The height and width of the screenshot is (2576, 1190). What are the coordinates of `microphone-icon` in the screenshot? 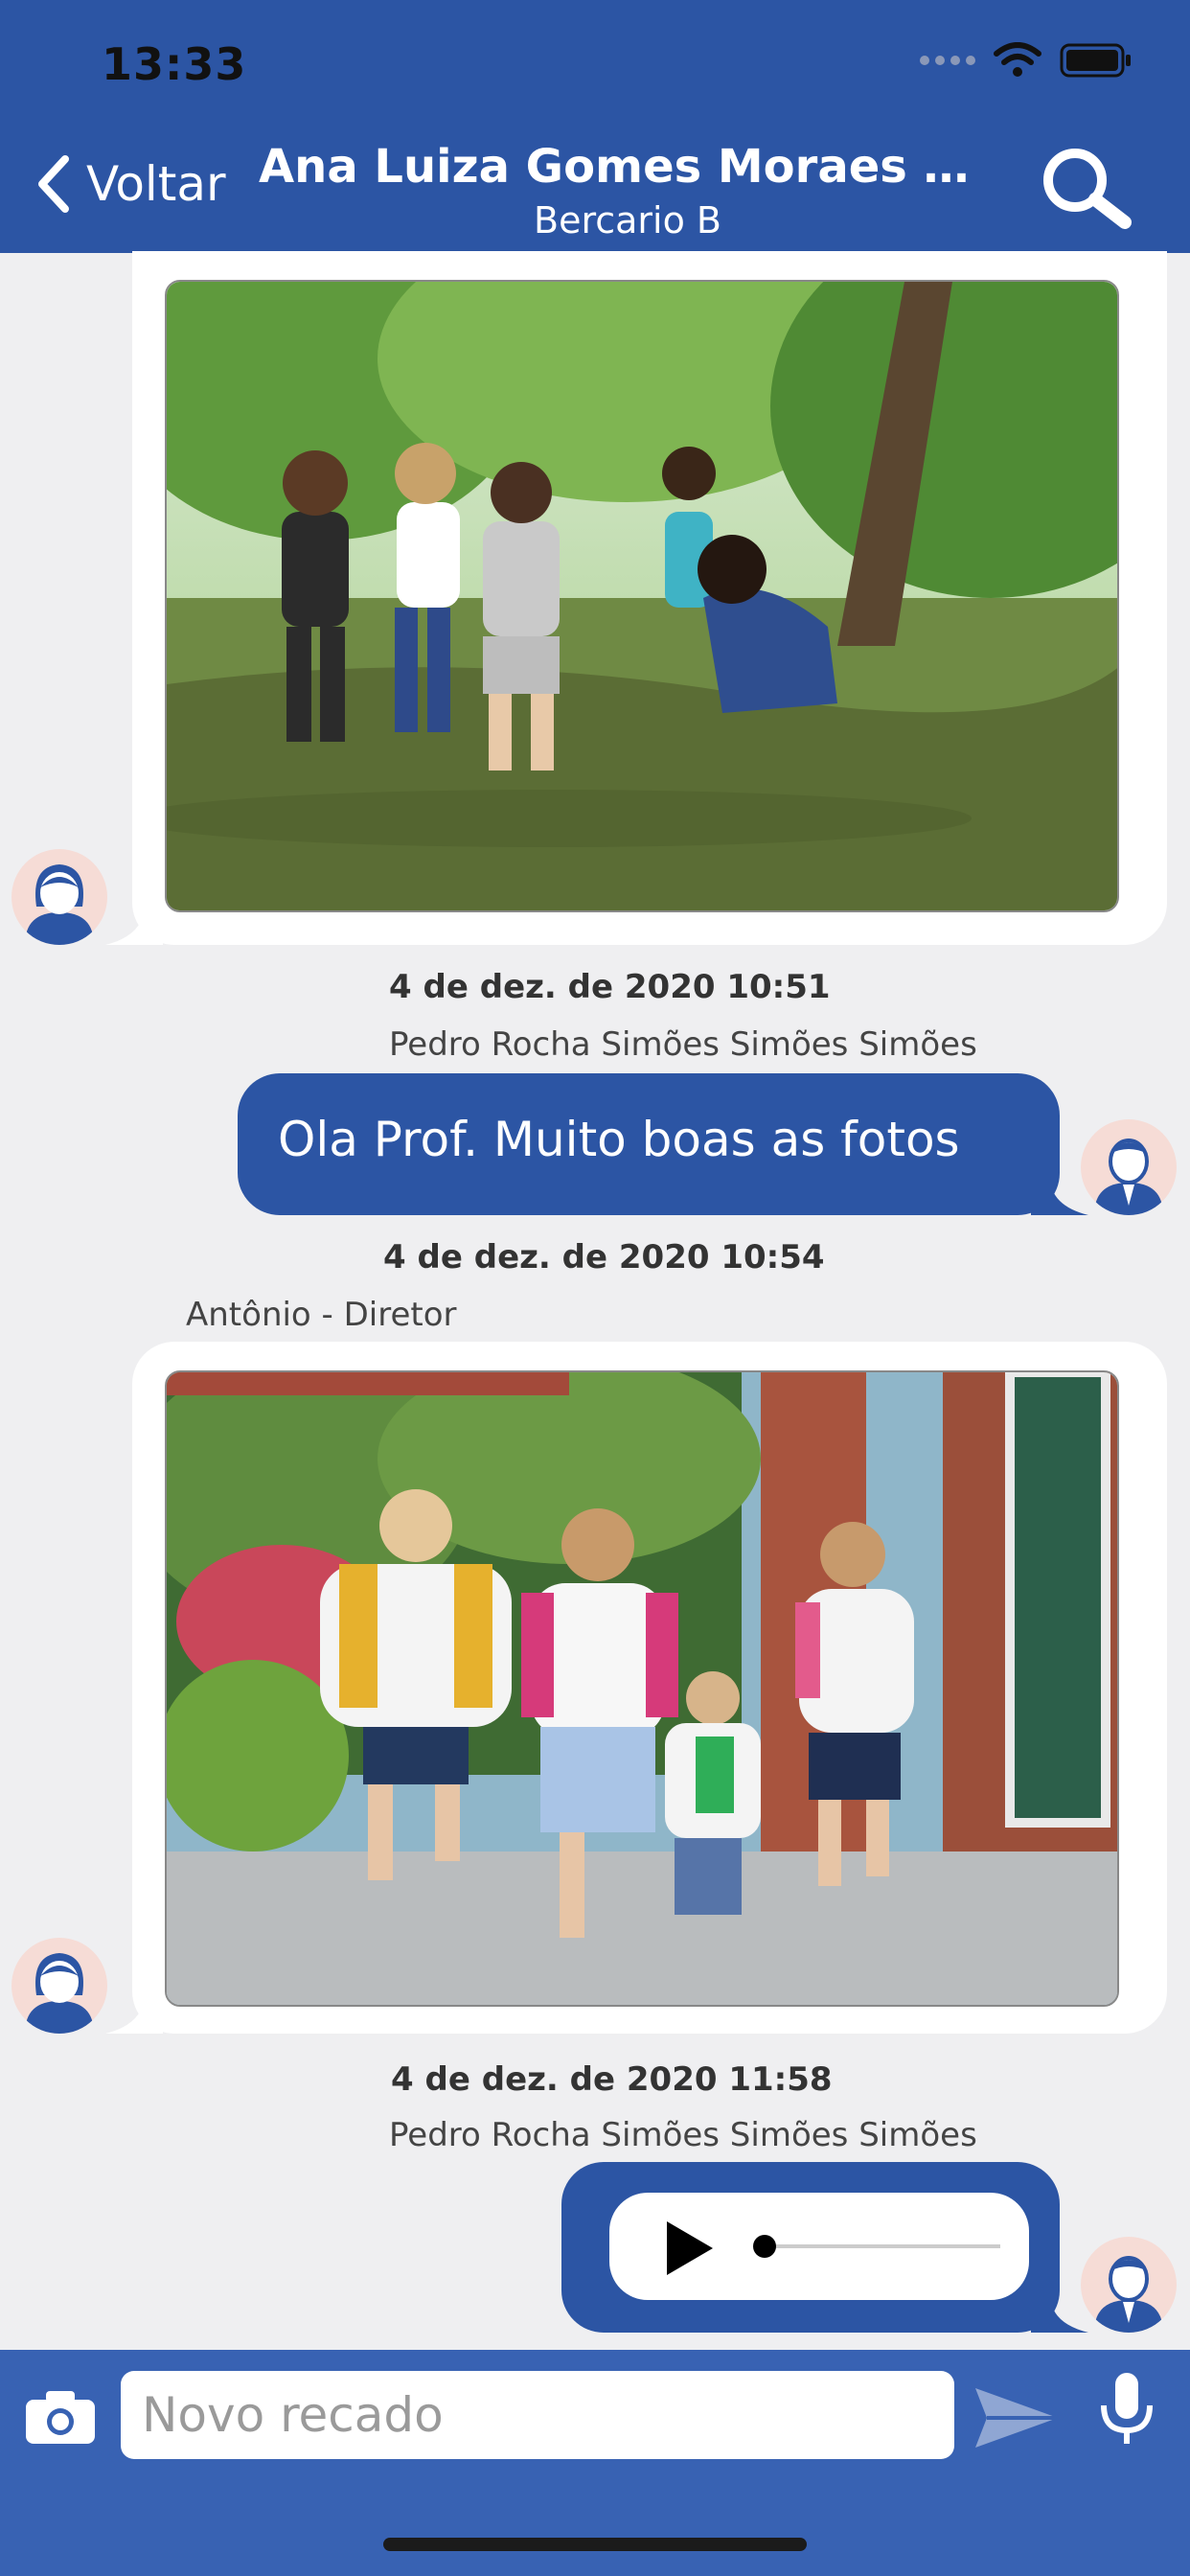 It's located at (1127, 2408).